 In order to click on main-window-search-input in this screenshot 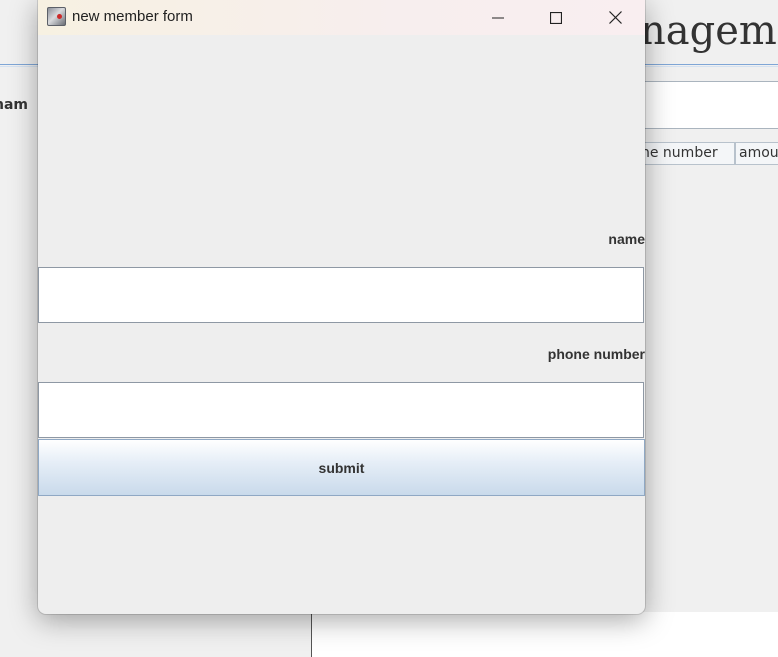, I will do `click(704, 105)`.